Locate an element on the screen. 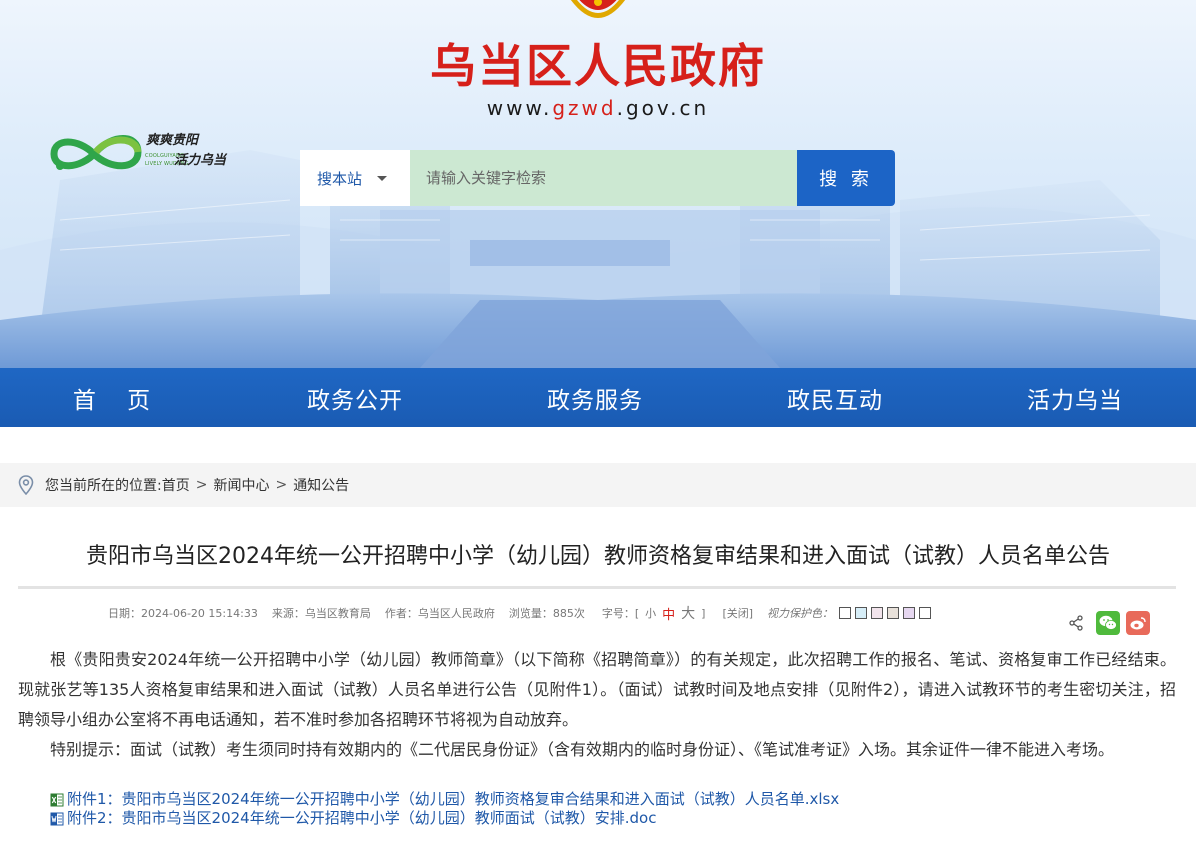 The height and width of the screenshot is (848, 1196). nav-item-interaction: 政民互动 is located at coordinates (835, 397).